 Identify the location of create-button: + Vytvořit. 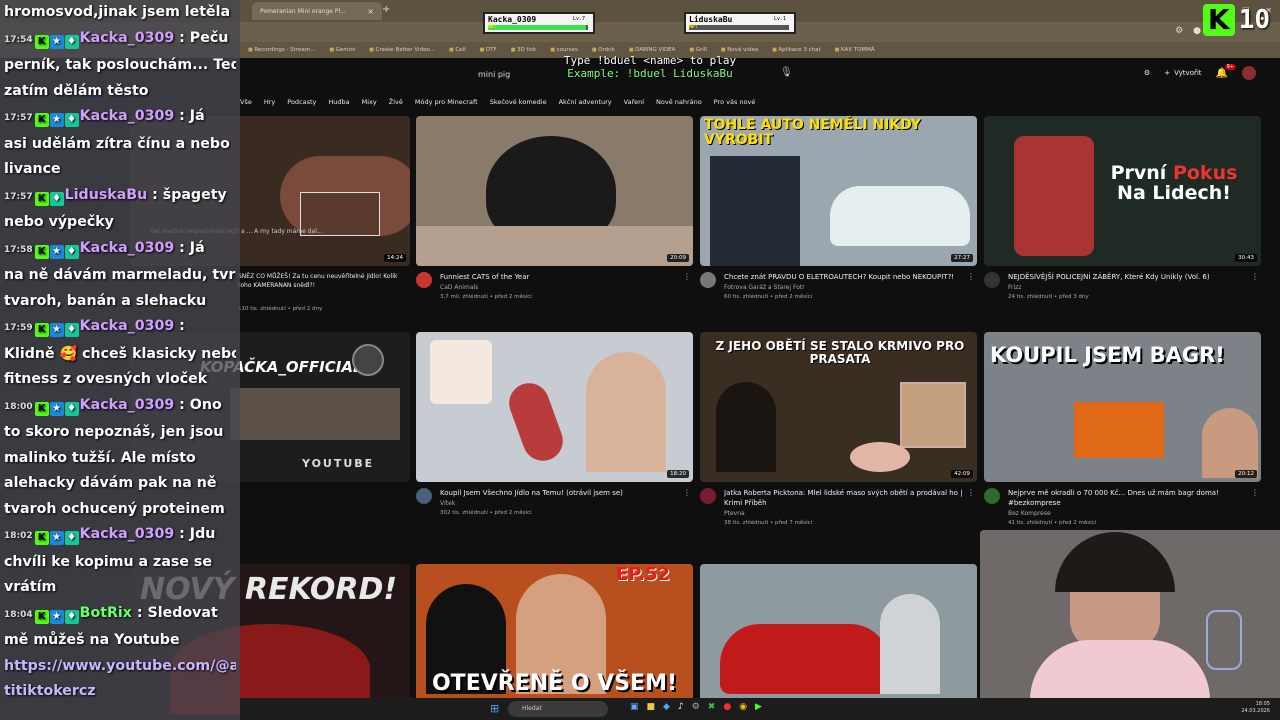
(1182, 73).